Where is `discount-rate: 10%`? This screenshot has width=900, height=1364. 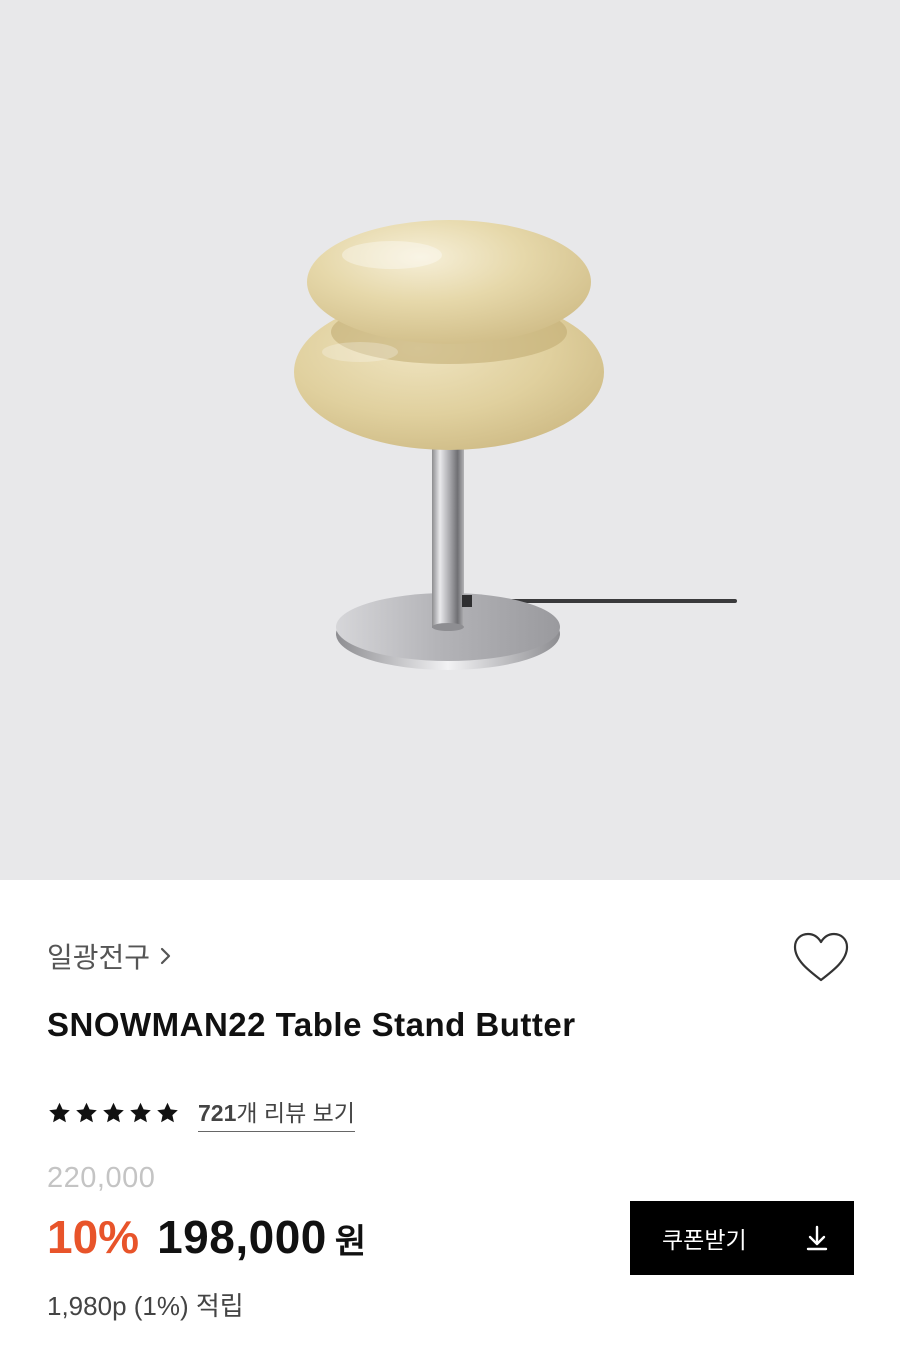 discount-rate: 10% is located at coordinates (93, 1237).